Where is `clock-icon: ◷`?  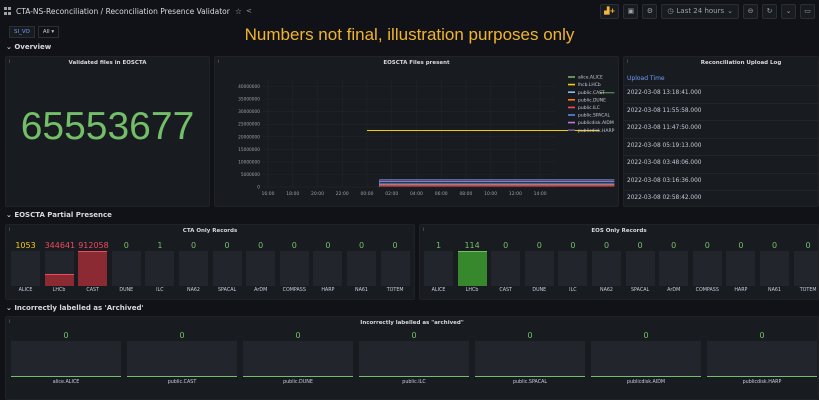 clock-icon: ◷ is located at coordinates (670, 11).